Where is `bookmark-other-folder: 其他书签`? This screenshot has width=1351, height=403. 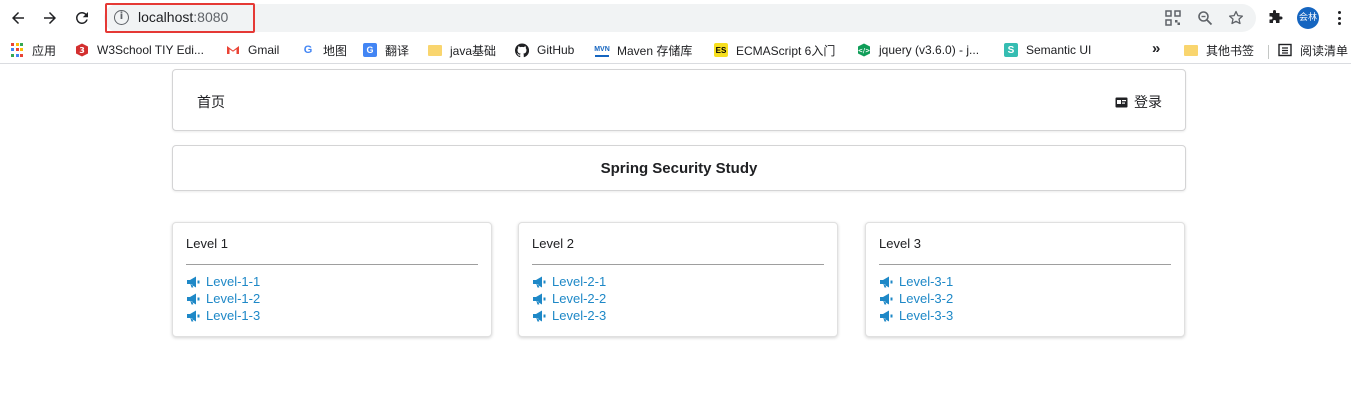
bookmark-other-folder: 其他书签 is located at coordinates (1219, 50).